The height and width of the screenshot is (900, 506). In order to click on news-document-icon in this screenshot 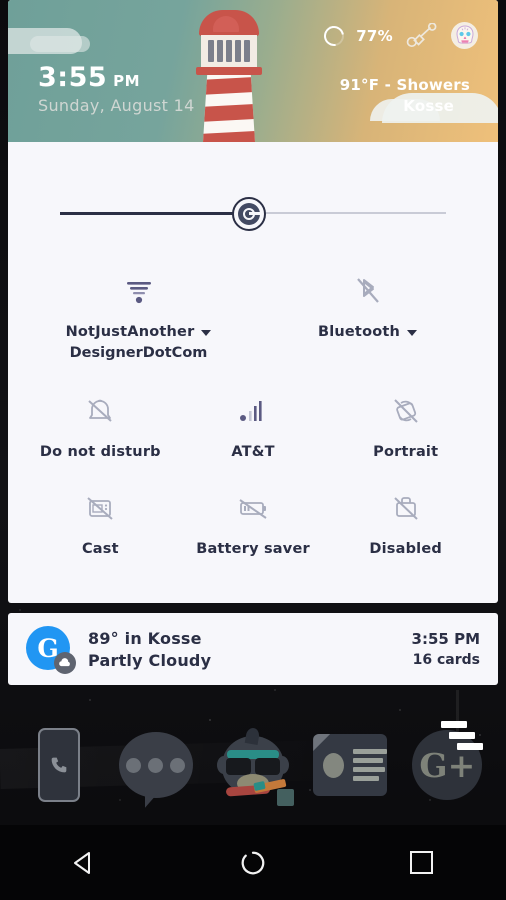, I will do `click(350, 765)`.